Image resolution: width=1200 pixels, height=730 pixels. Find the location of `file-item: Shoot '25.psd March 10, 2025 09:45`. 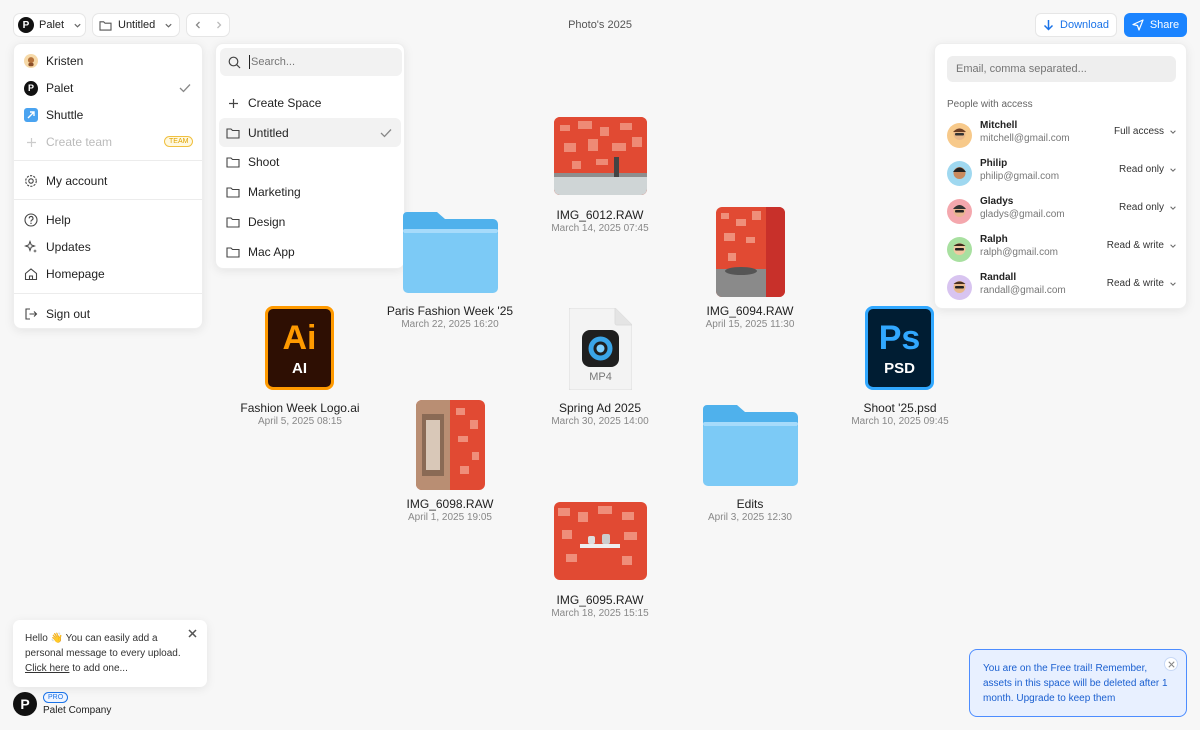

file-item: Shoot '25.psd March 10, 2025 09:45 is located at coordinates (900, 414).